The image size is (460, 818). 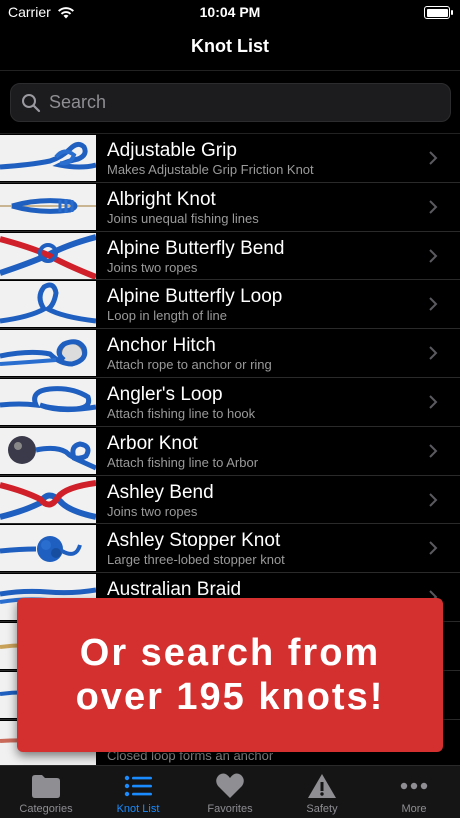 What do you see at coordinates (78, 102) in the screenshot?
I see `search-placeholder: Search` at bounding box center [78, 102].